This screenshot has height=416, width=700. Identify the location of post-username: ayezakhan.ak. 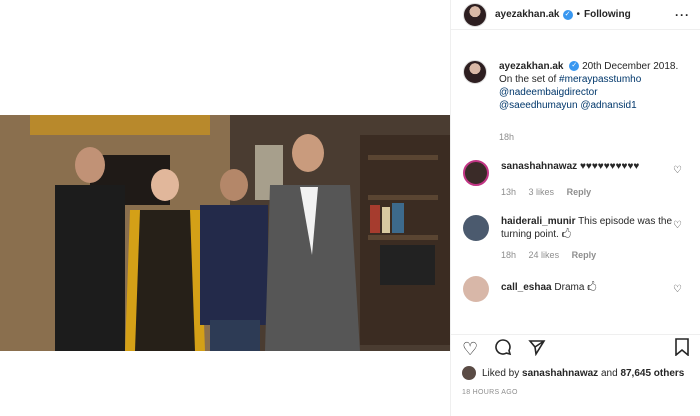
(527, 14).